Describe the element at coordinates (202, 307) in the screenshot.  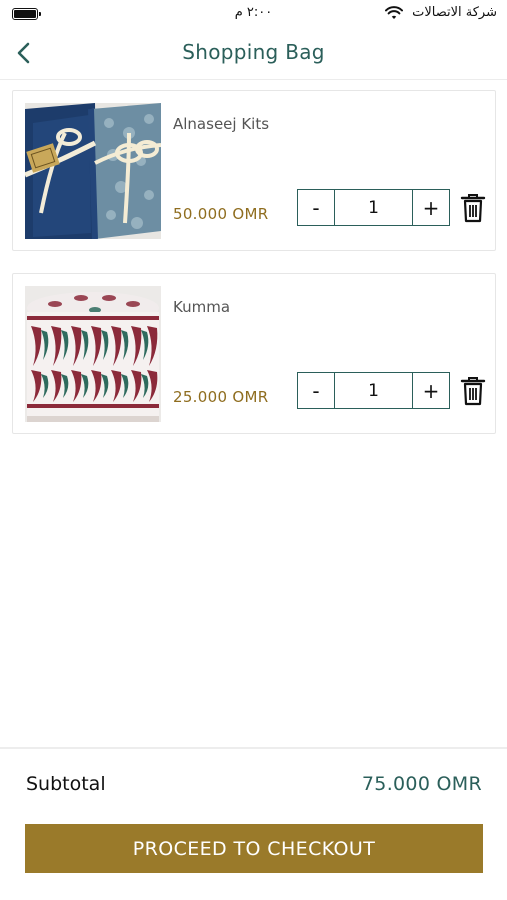
I see `item-name: Kumma` at that location.